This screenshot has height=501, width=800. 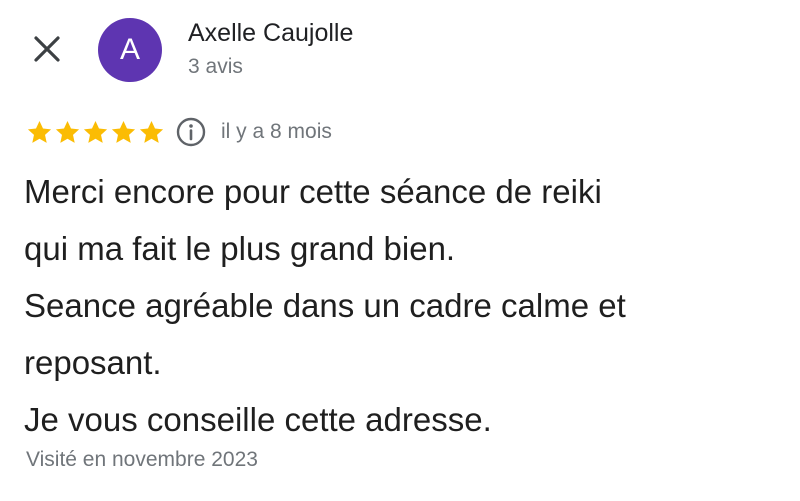 I want to click on review-line: Merci encore pour cette séance de reiki, so click(x=313, y=191).